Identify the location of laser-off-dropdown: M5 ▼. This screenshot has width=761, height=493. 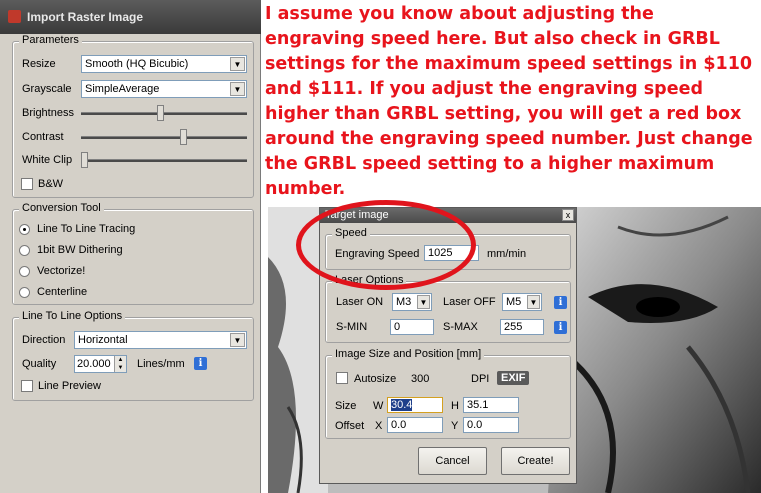
(522, 302).